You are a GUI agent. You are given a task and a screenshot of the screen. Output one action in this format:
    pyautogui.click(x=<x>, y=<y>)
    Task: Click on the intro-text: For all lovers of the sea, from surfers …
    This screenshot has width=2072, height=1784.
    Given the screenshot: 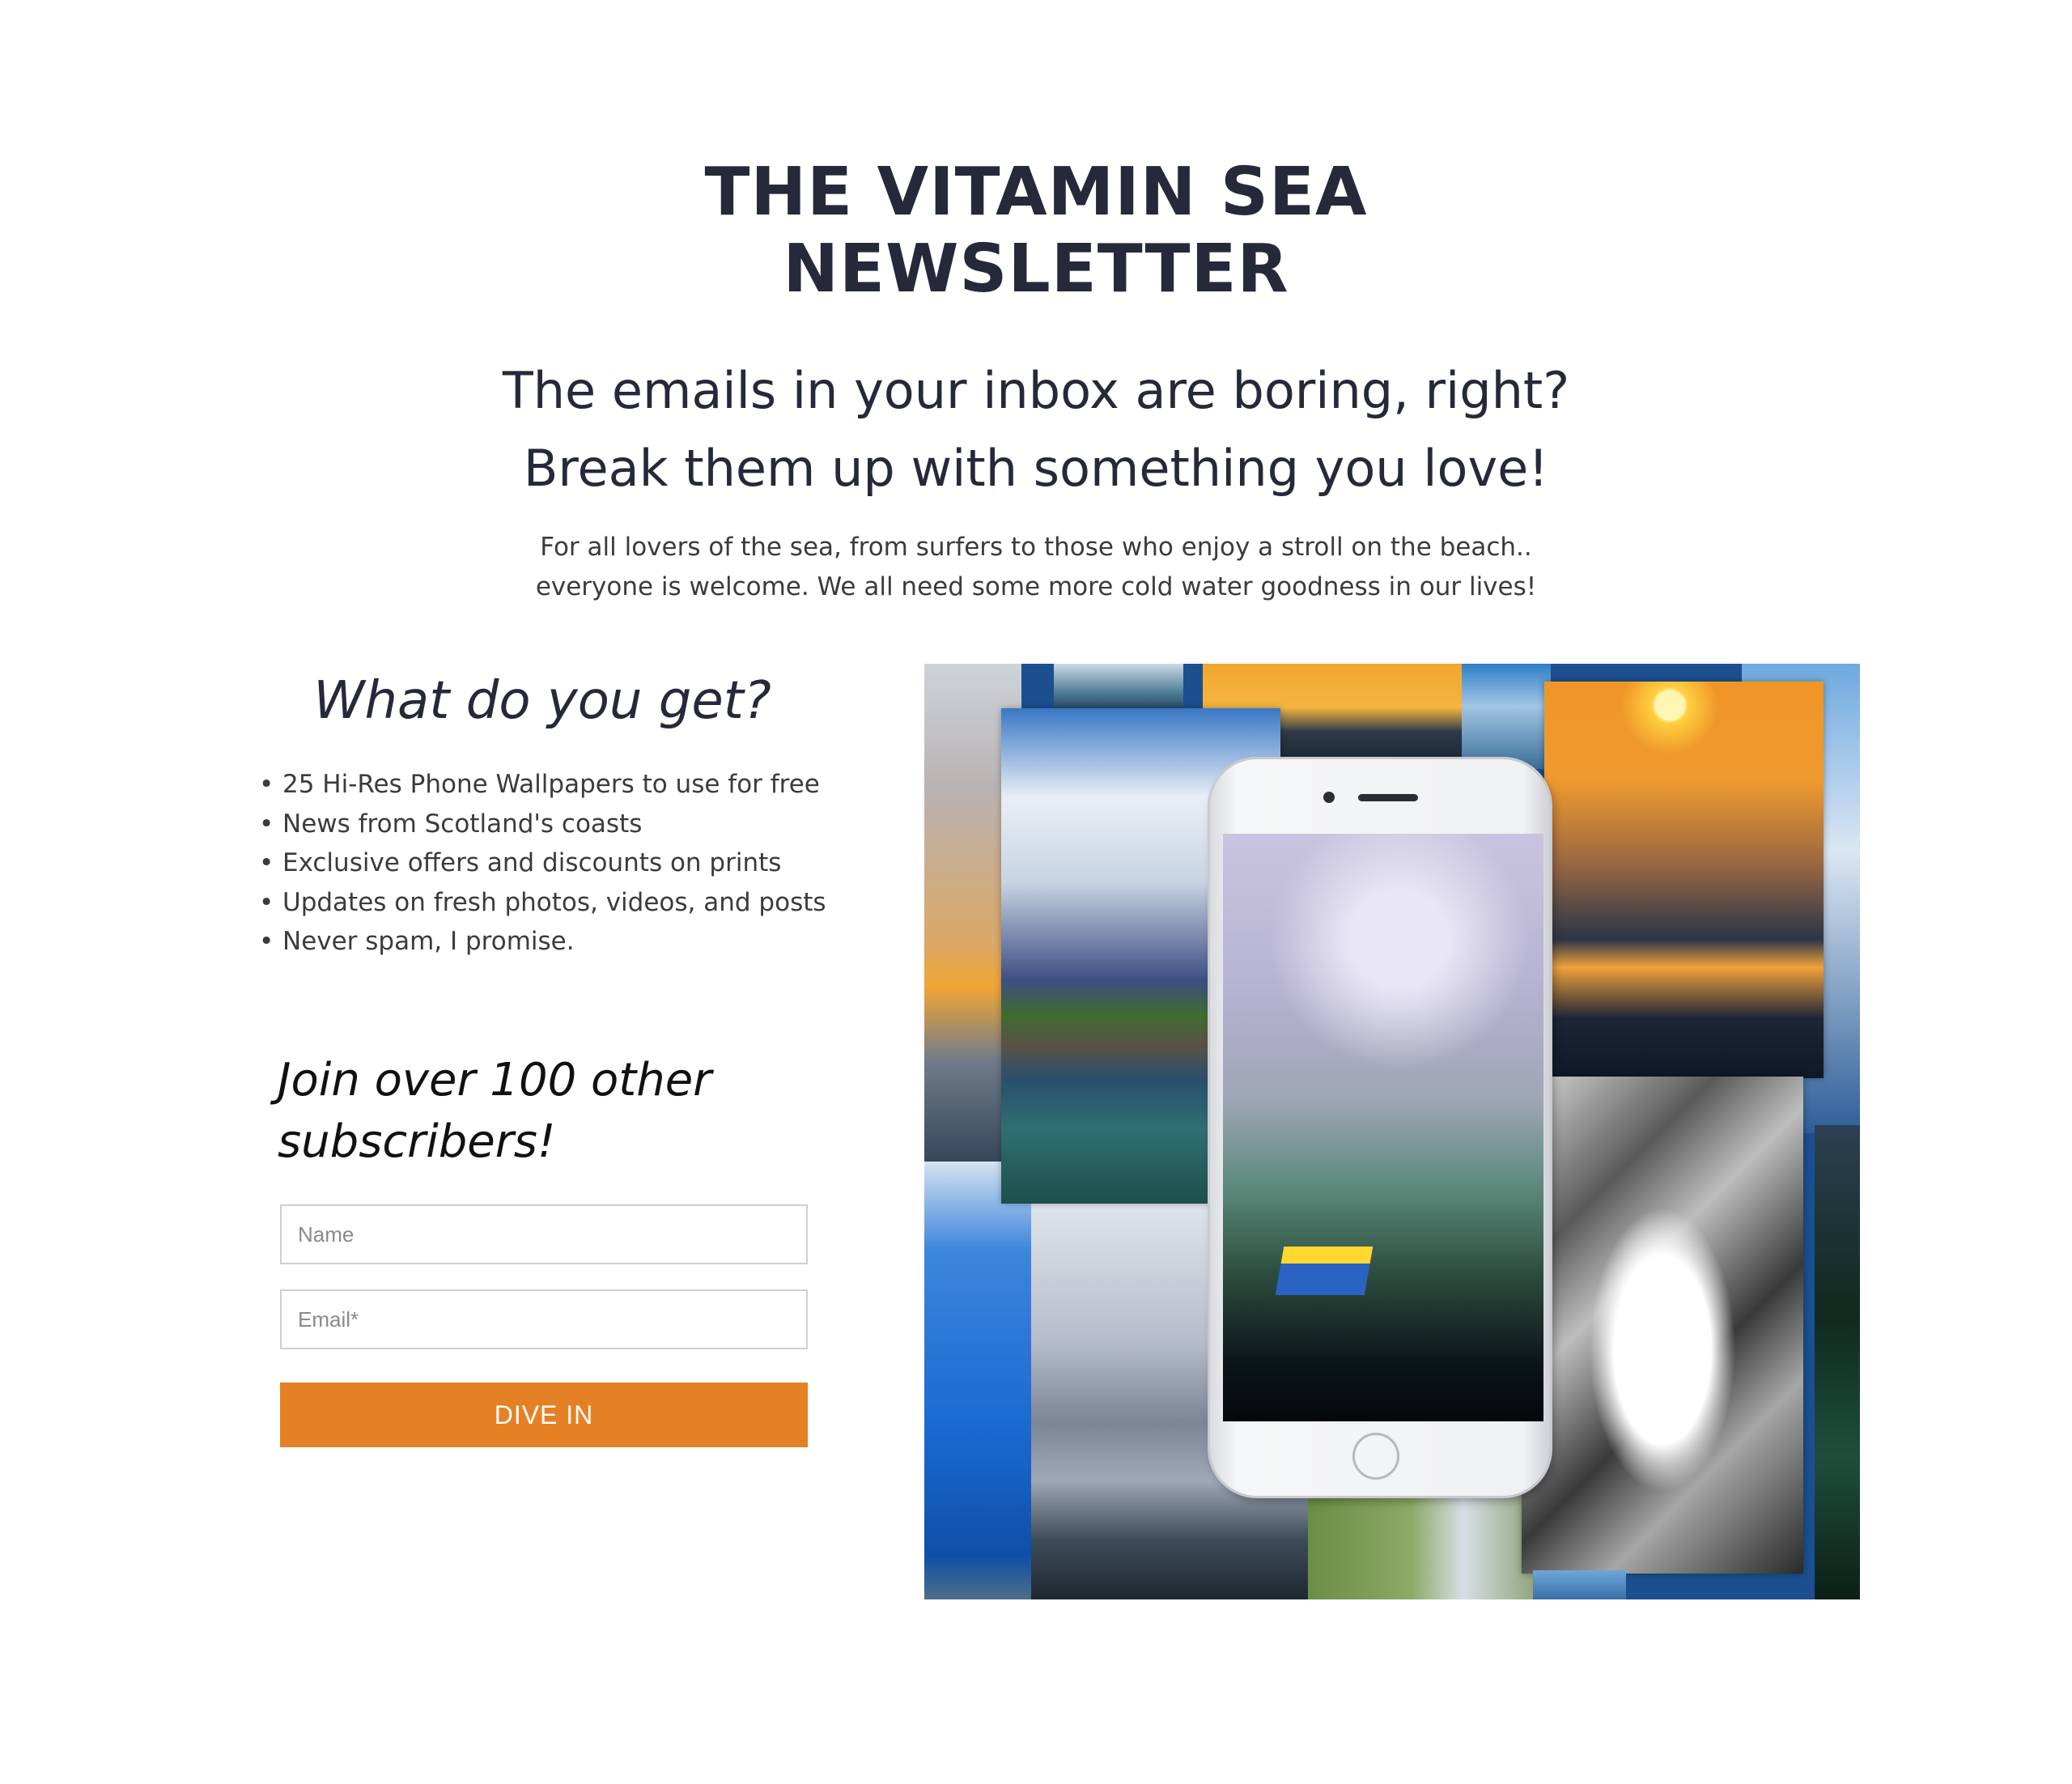 What is the action you would take?
    pyautogui.click(x=1036, y=567)
    